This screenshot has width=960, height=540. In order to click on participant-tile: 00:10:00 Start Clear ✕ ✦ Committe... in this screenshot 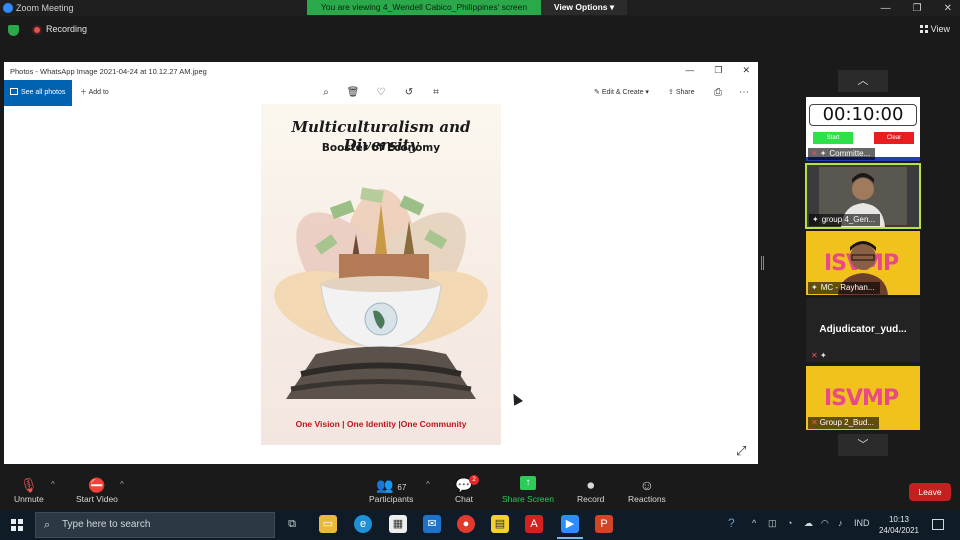, I will do `click(863, 129)`.